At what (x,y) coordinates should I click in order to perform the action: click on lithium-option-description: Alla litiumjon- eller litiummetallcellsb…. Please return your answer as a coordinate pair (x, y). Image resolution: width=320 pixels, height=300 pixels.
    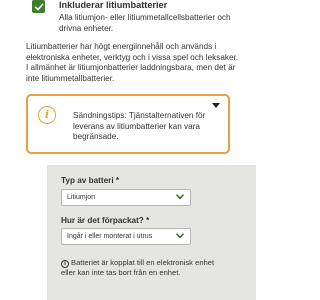
    Looking at the image, I should click on (145, 23).